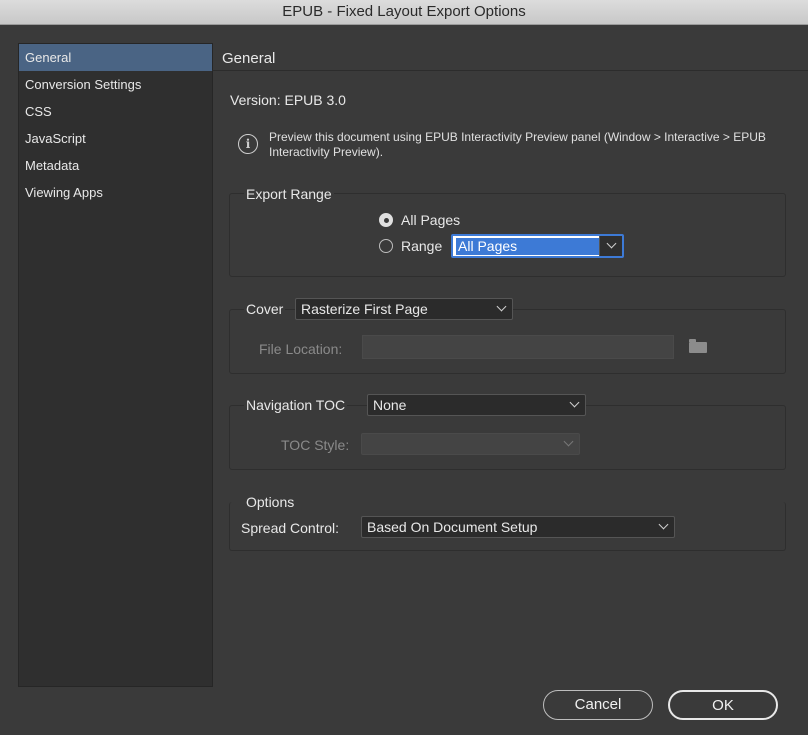 This screenshot has width=808, height=735. I want to click on sidebar-item-general: General, so click(115, 57).